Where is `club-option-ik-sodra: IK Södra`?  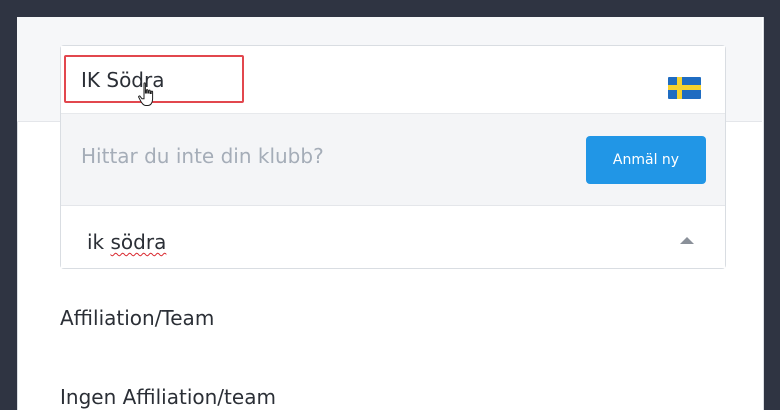
club-option-ik-sodra: IK Södra is located at coordinates (393, 80).